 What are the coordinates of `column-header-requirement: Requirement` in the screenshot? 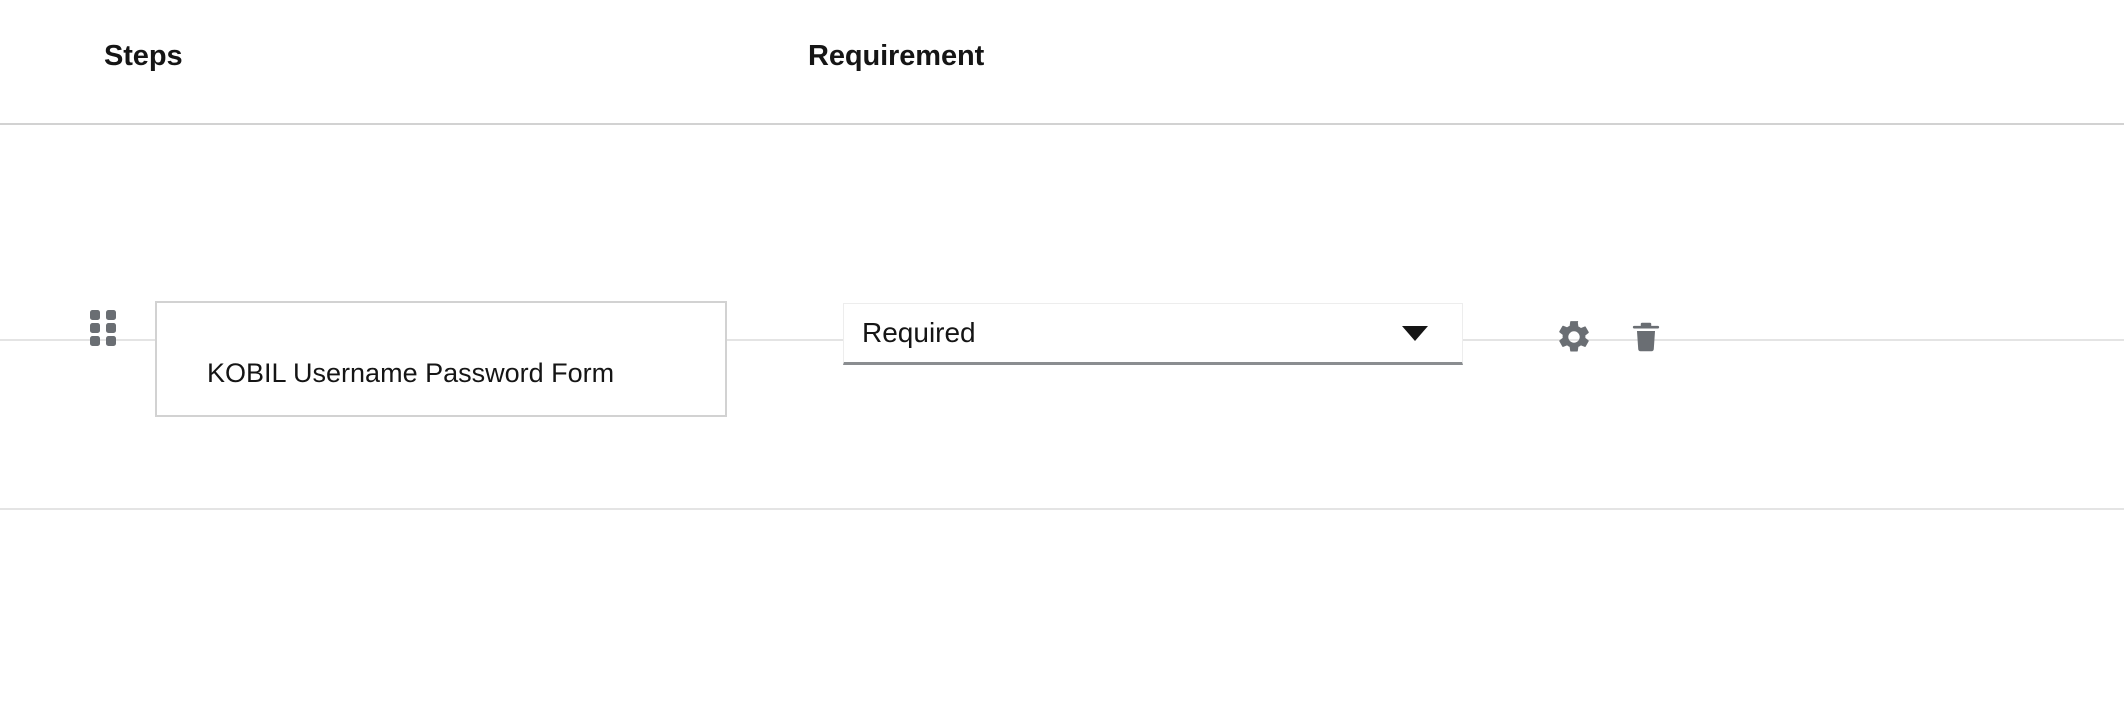 It's located at (896, 56).